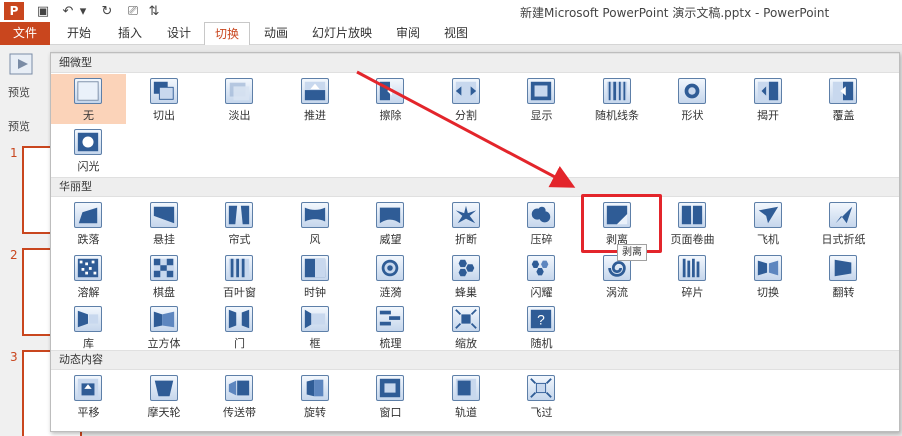 The width and height of the screenshot is (902, 436). Describe the element at coordinates (179, 33) in the screenshot. I see `tab-3: 设计` at that location.